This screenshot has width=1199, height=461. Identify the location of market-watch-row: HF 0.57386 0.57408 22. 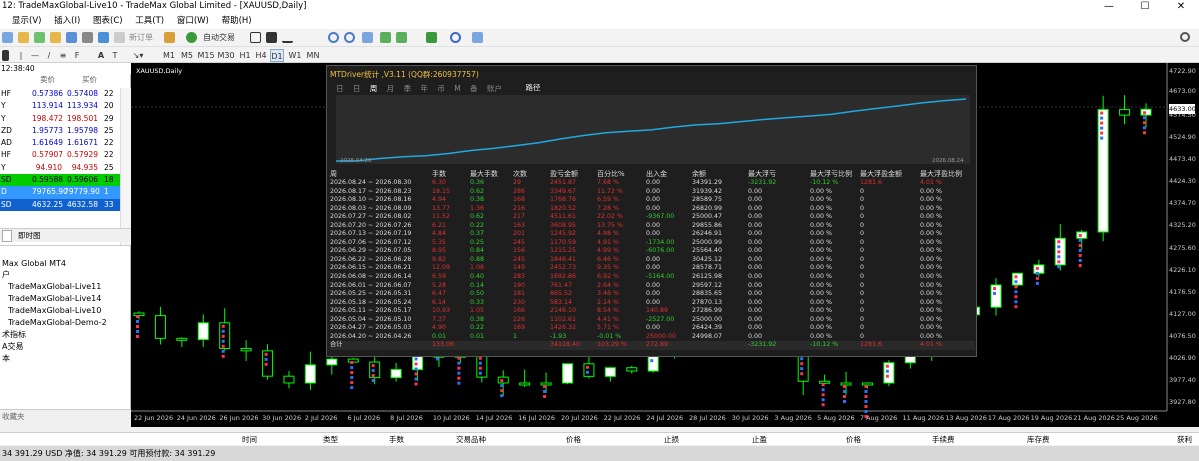
(60, 94).